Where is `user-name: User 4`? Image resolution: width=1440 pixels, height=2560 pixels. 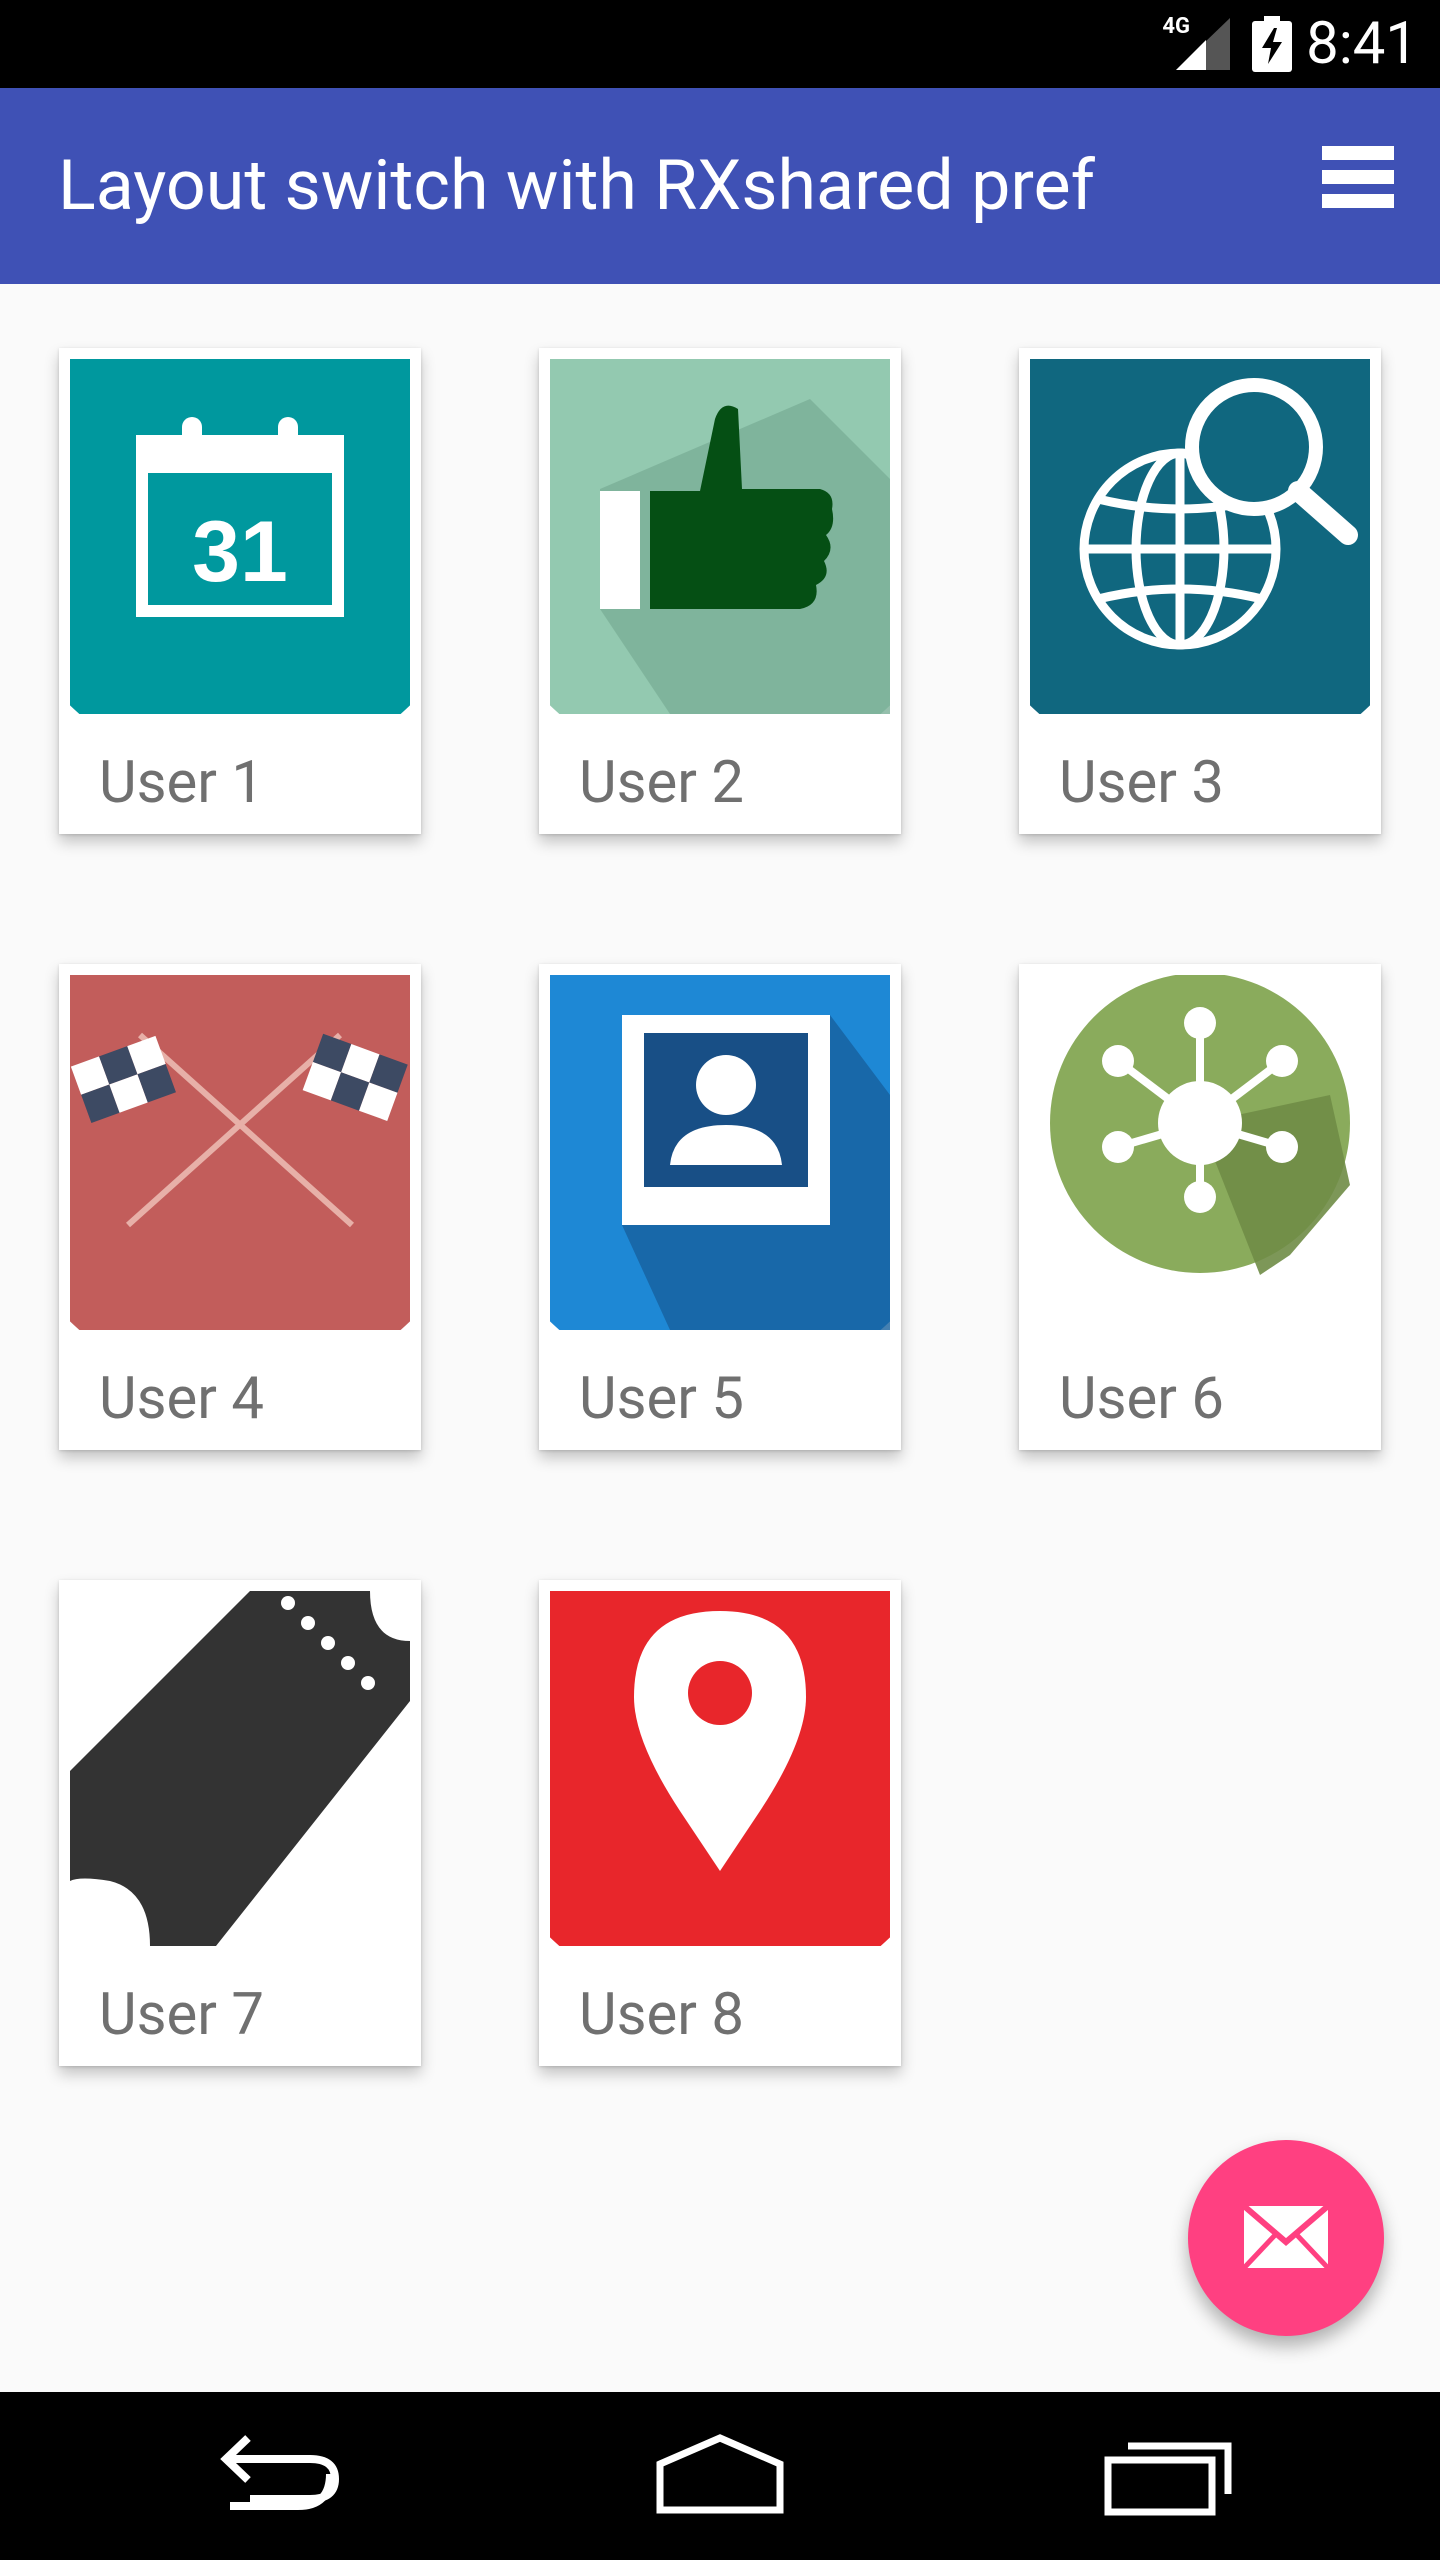
user-name: User 4 is located at coordinates (181, 1399).